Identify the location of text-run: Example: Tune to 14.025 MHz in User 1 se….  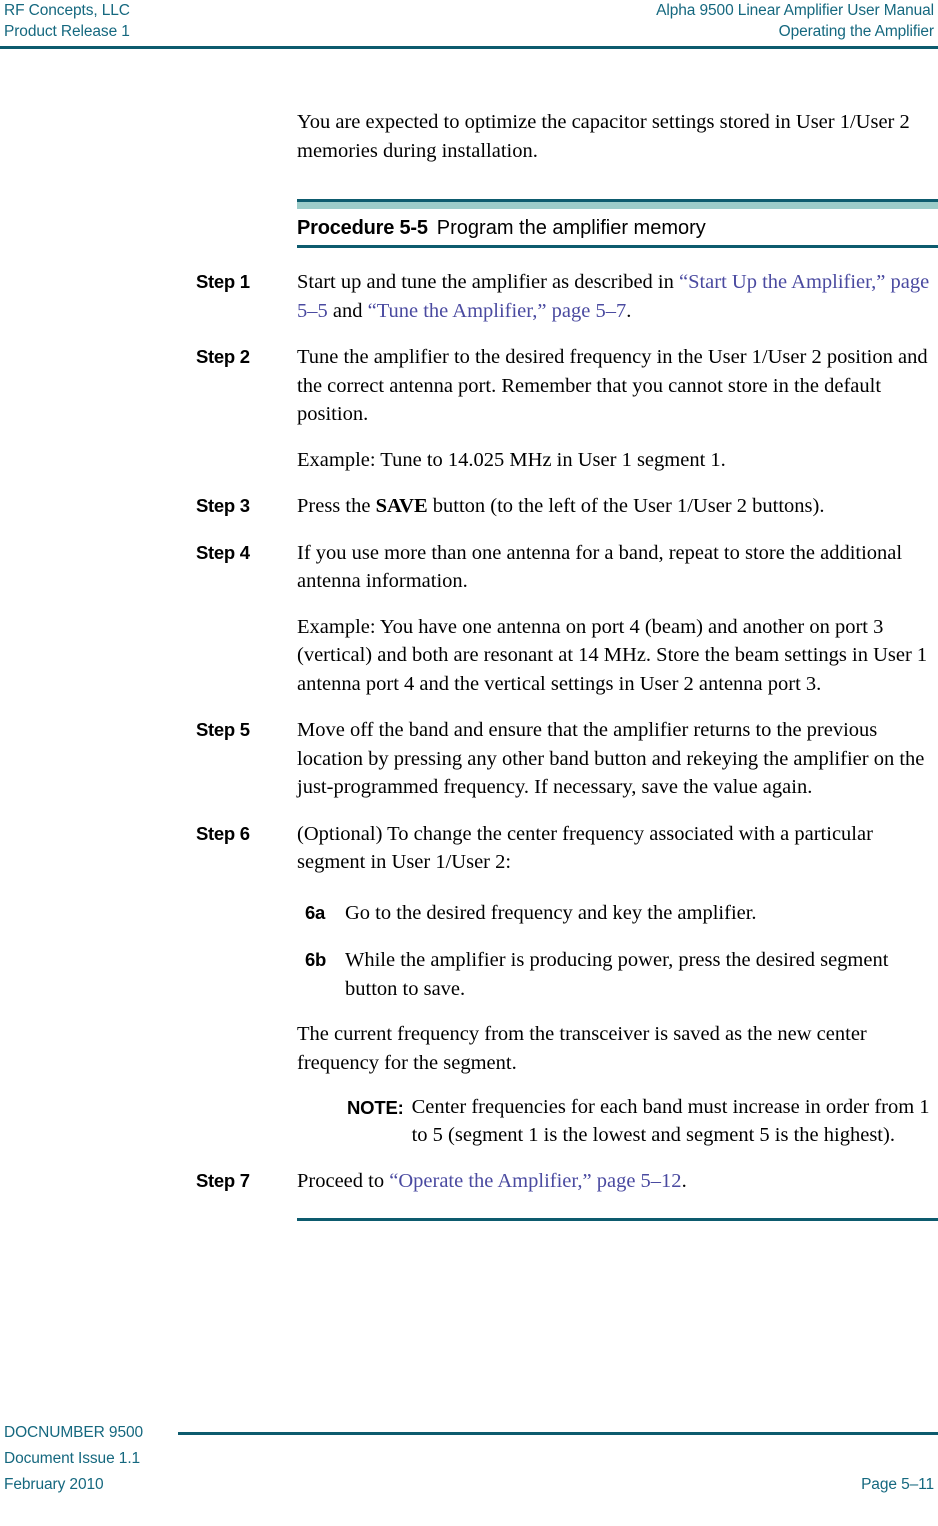
(511, 459).